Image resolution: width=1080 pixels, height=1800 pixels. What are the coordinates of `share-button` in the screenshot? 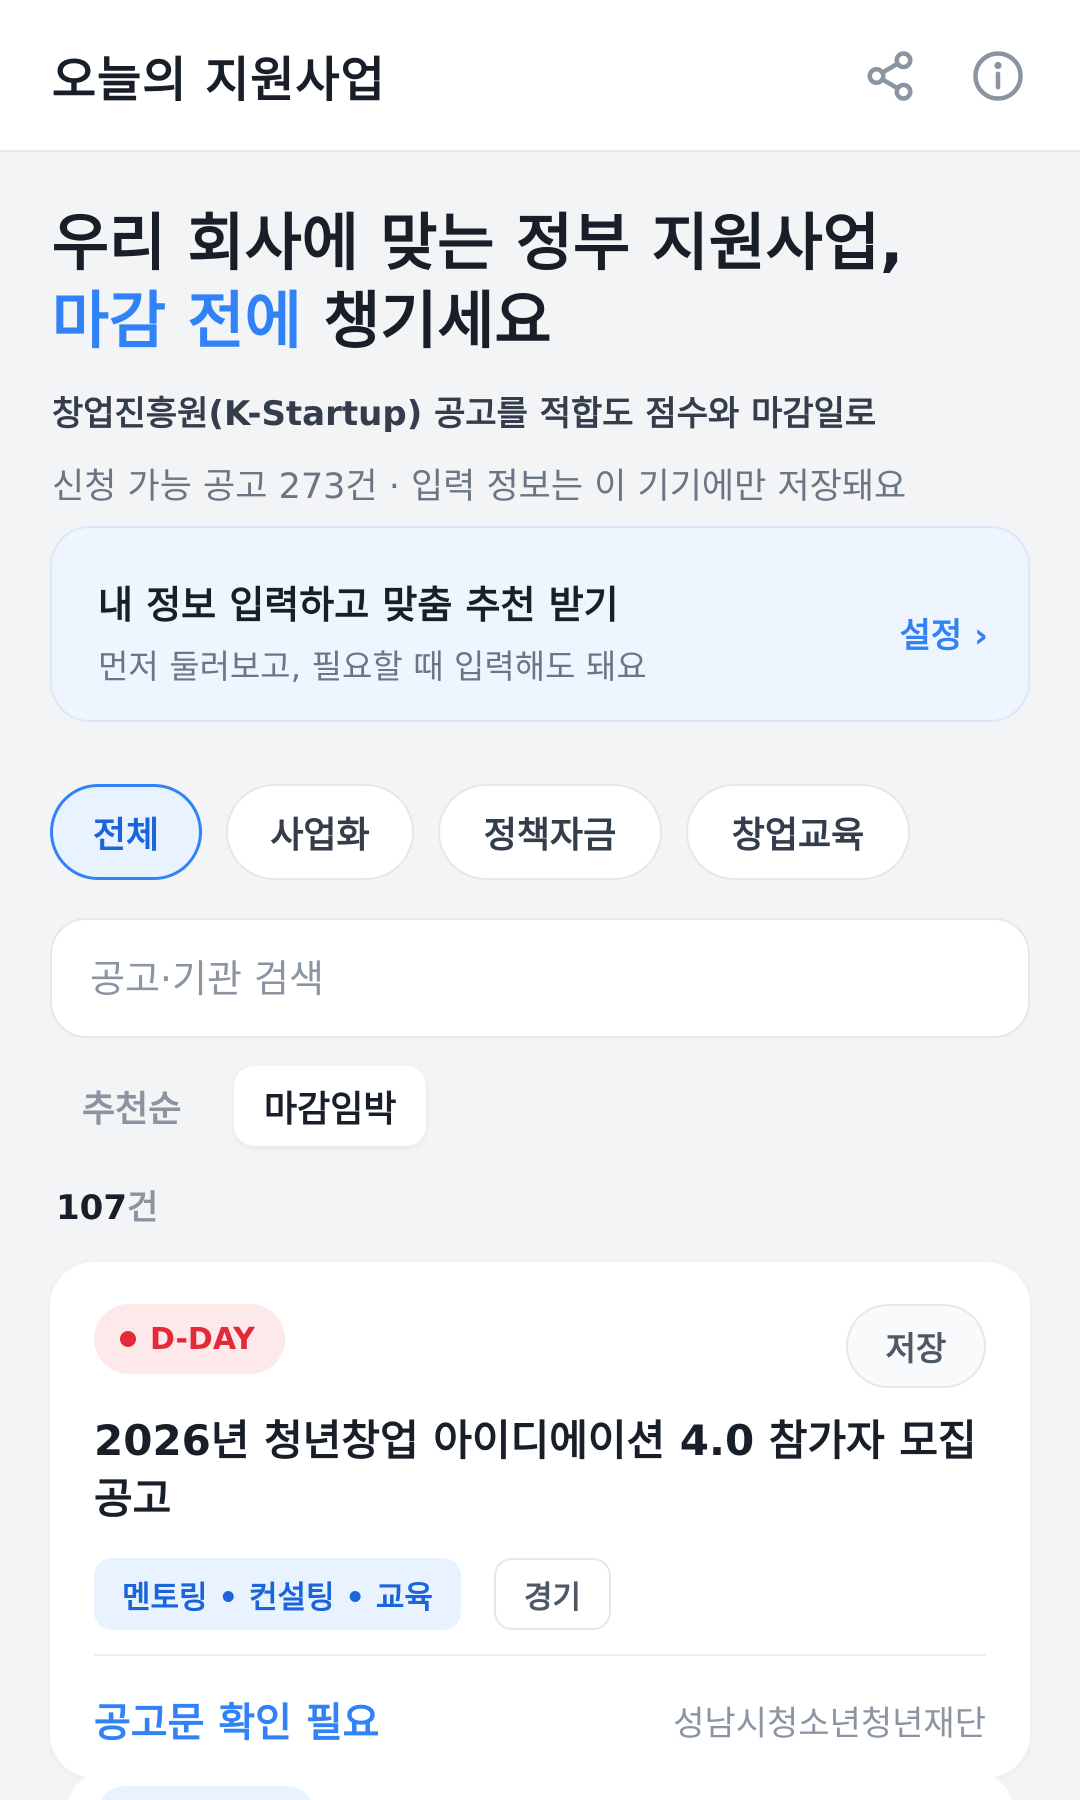 It's located at (890, 76).